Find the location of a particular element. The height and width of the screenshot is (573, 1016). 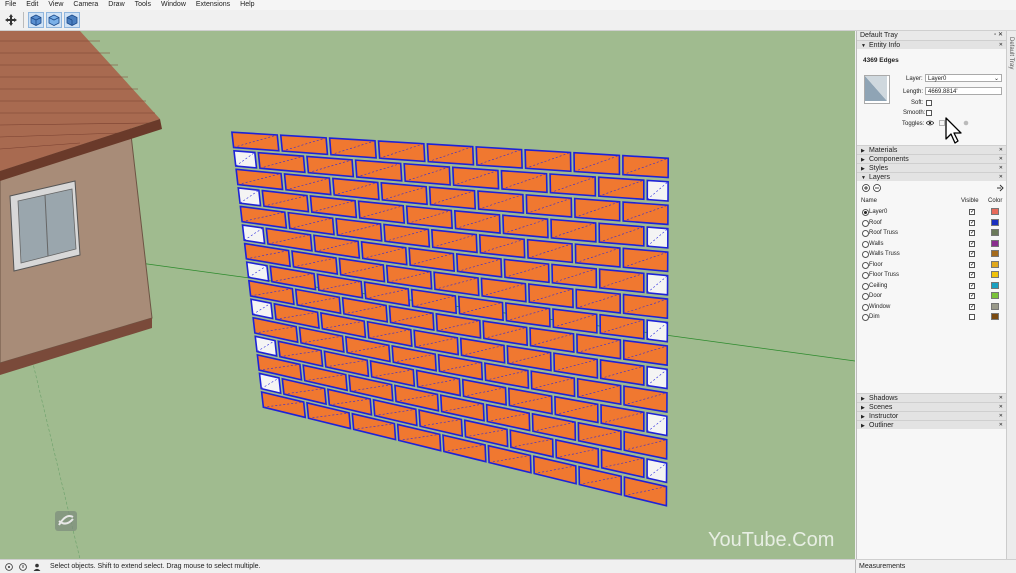

layer-row: Roof ✓ is located at coordinates (932, 223).